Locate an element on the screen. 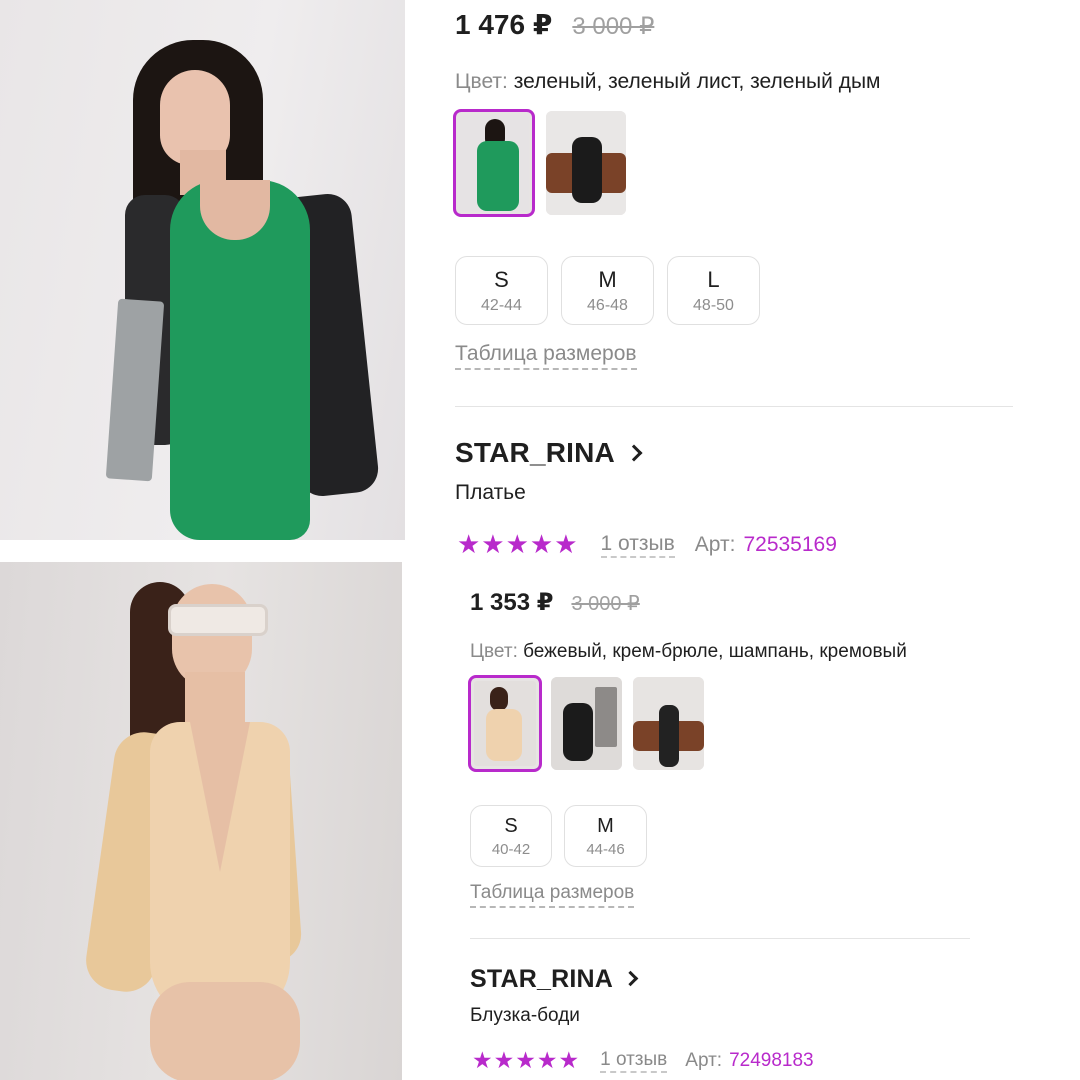 The height and width of the screenshot is (1080, 1080). product-type: Блузка-боди is located at coordinates (525, 1015).